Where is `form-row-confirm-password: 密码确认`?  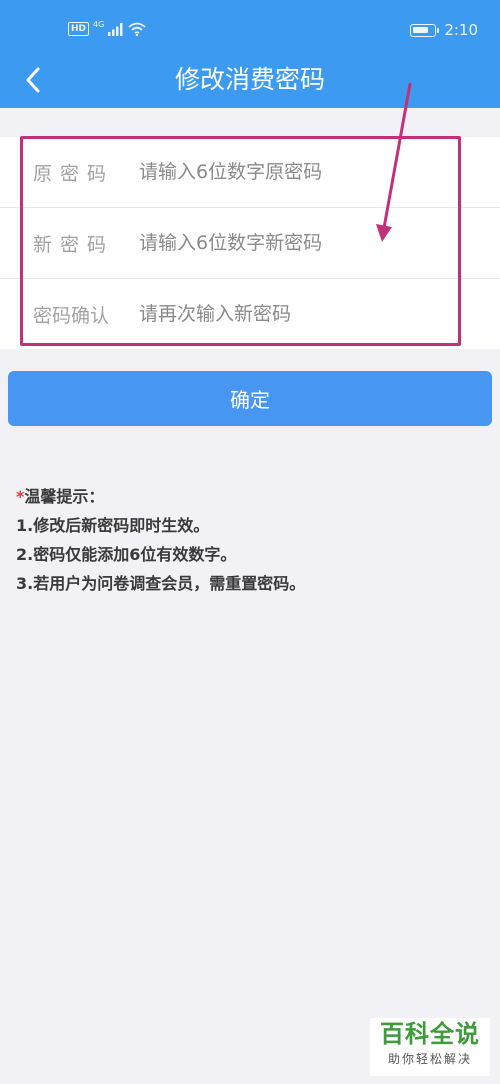 form-row-confirm-password: 密码确认 is located at coordinates (250, 314).